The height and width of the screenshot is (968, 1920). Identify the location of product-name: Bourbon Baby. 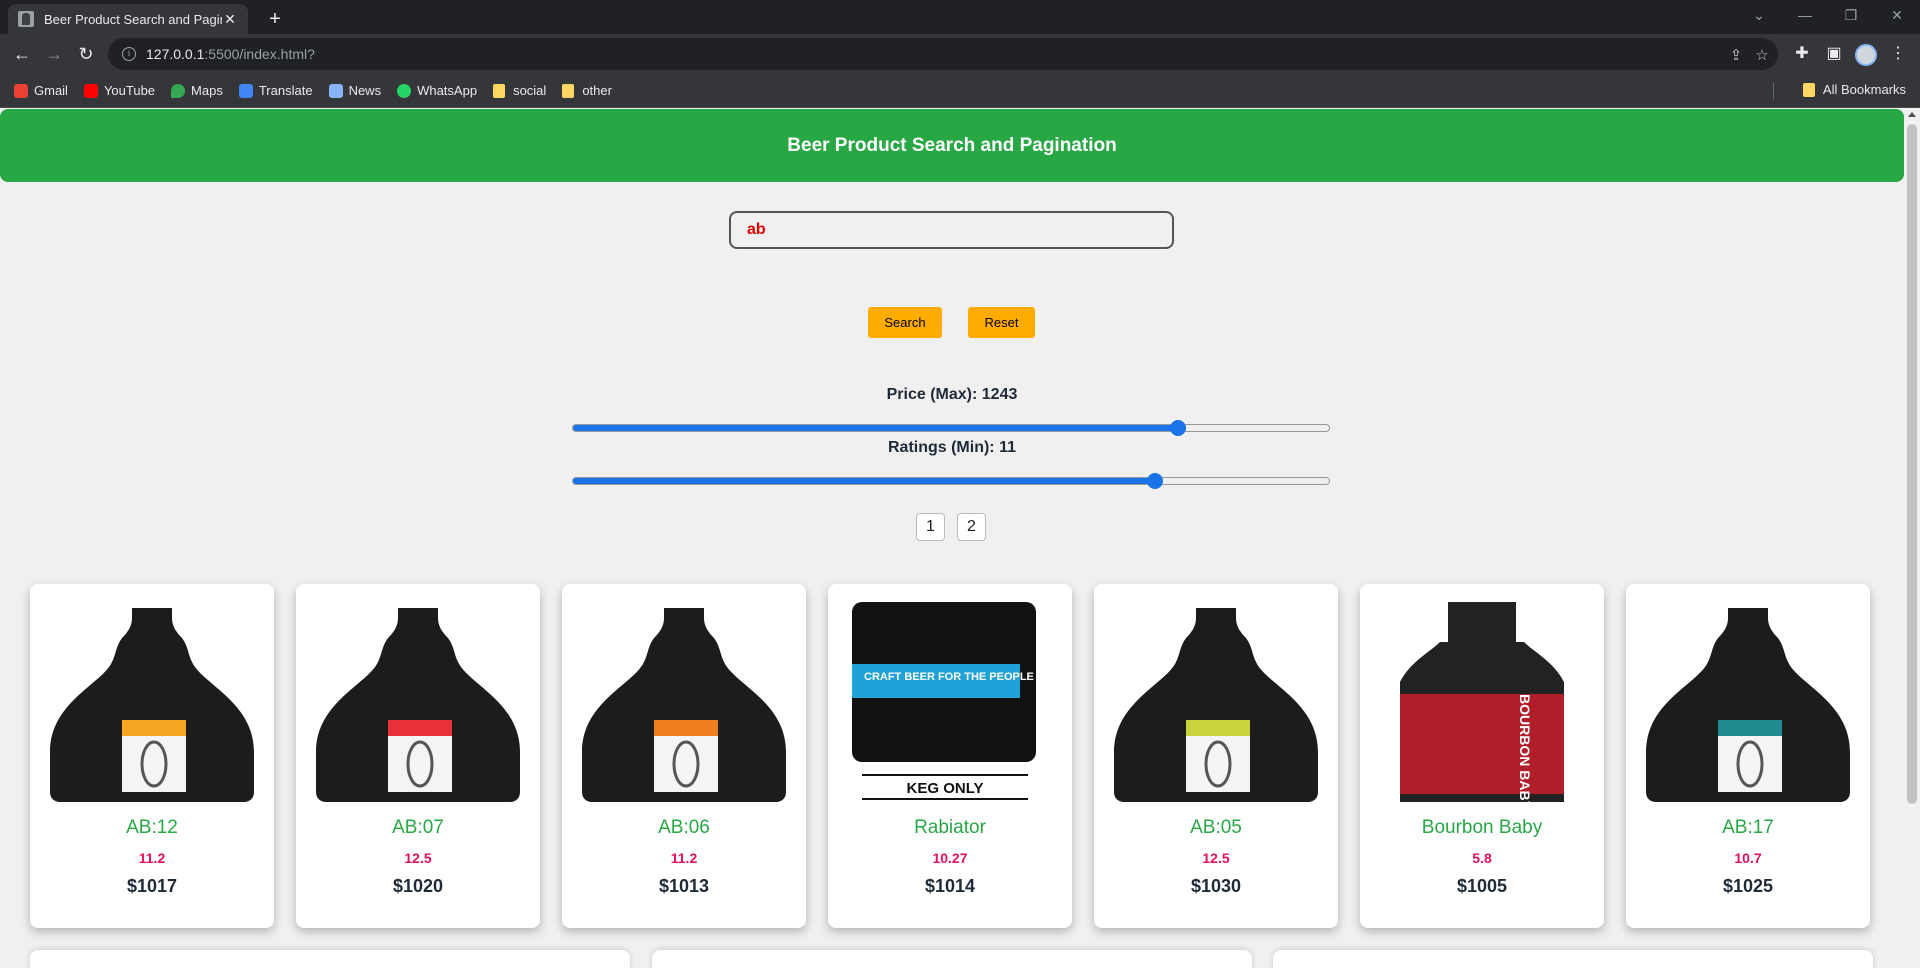
(1482, 828).